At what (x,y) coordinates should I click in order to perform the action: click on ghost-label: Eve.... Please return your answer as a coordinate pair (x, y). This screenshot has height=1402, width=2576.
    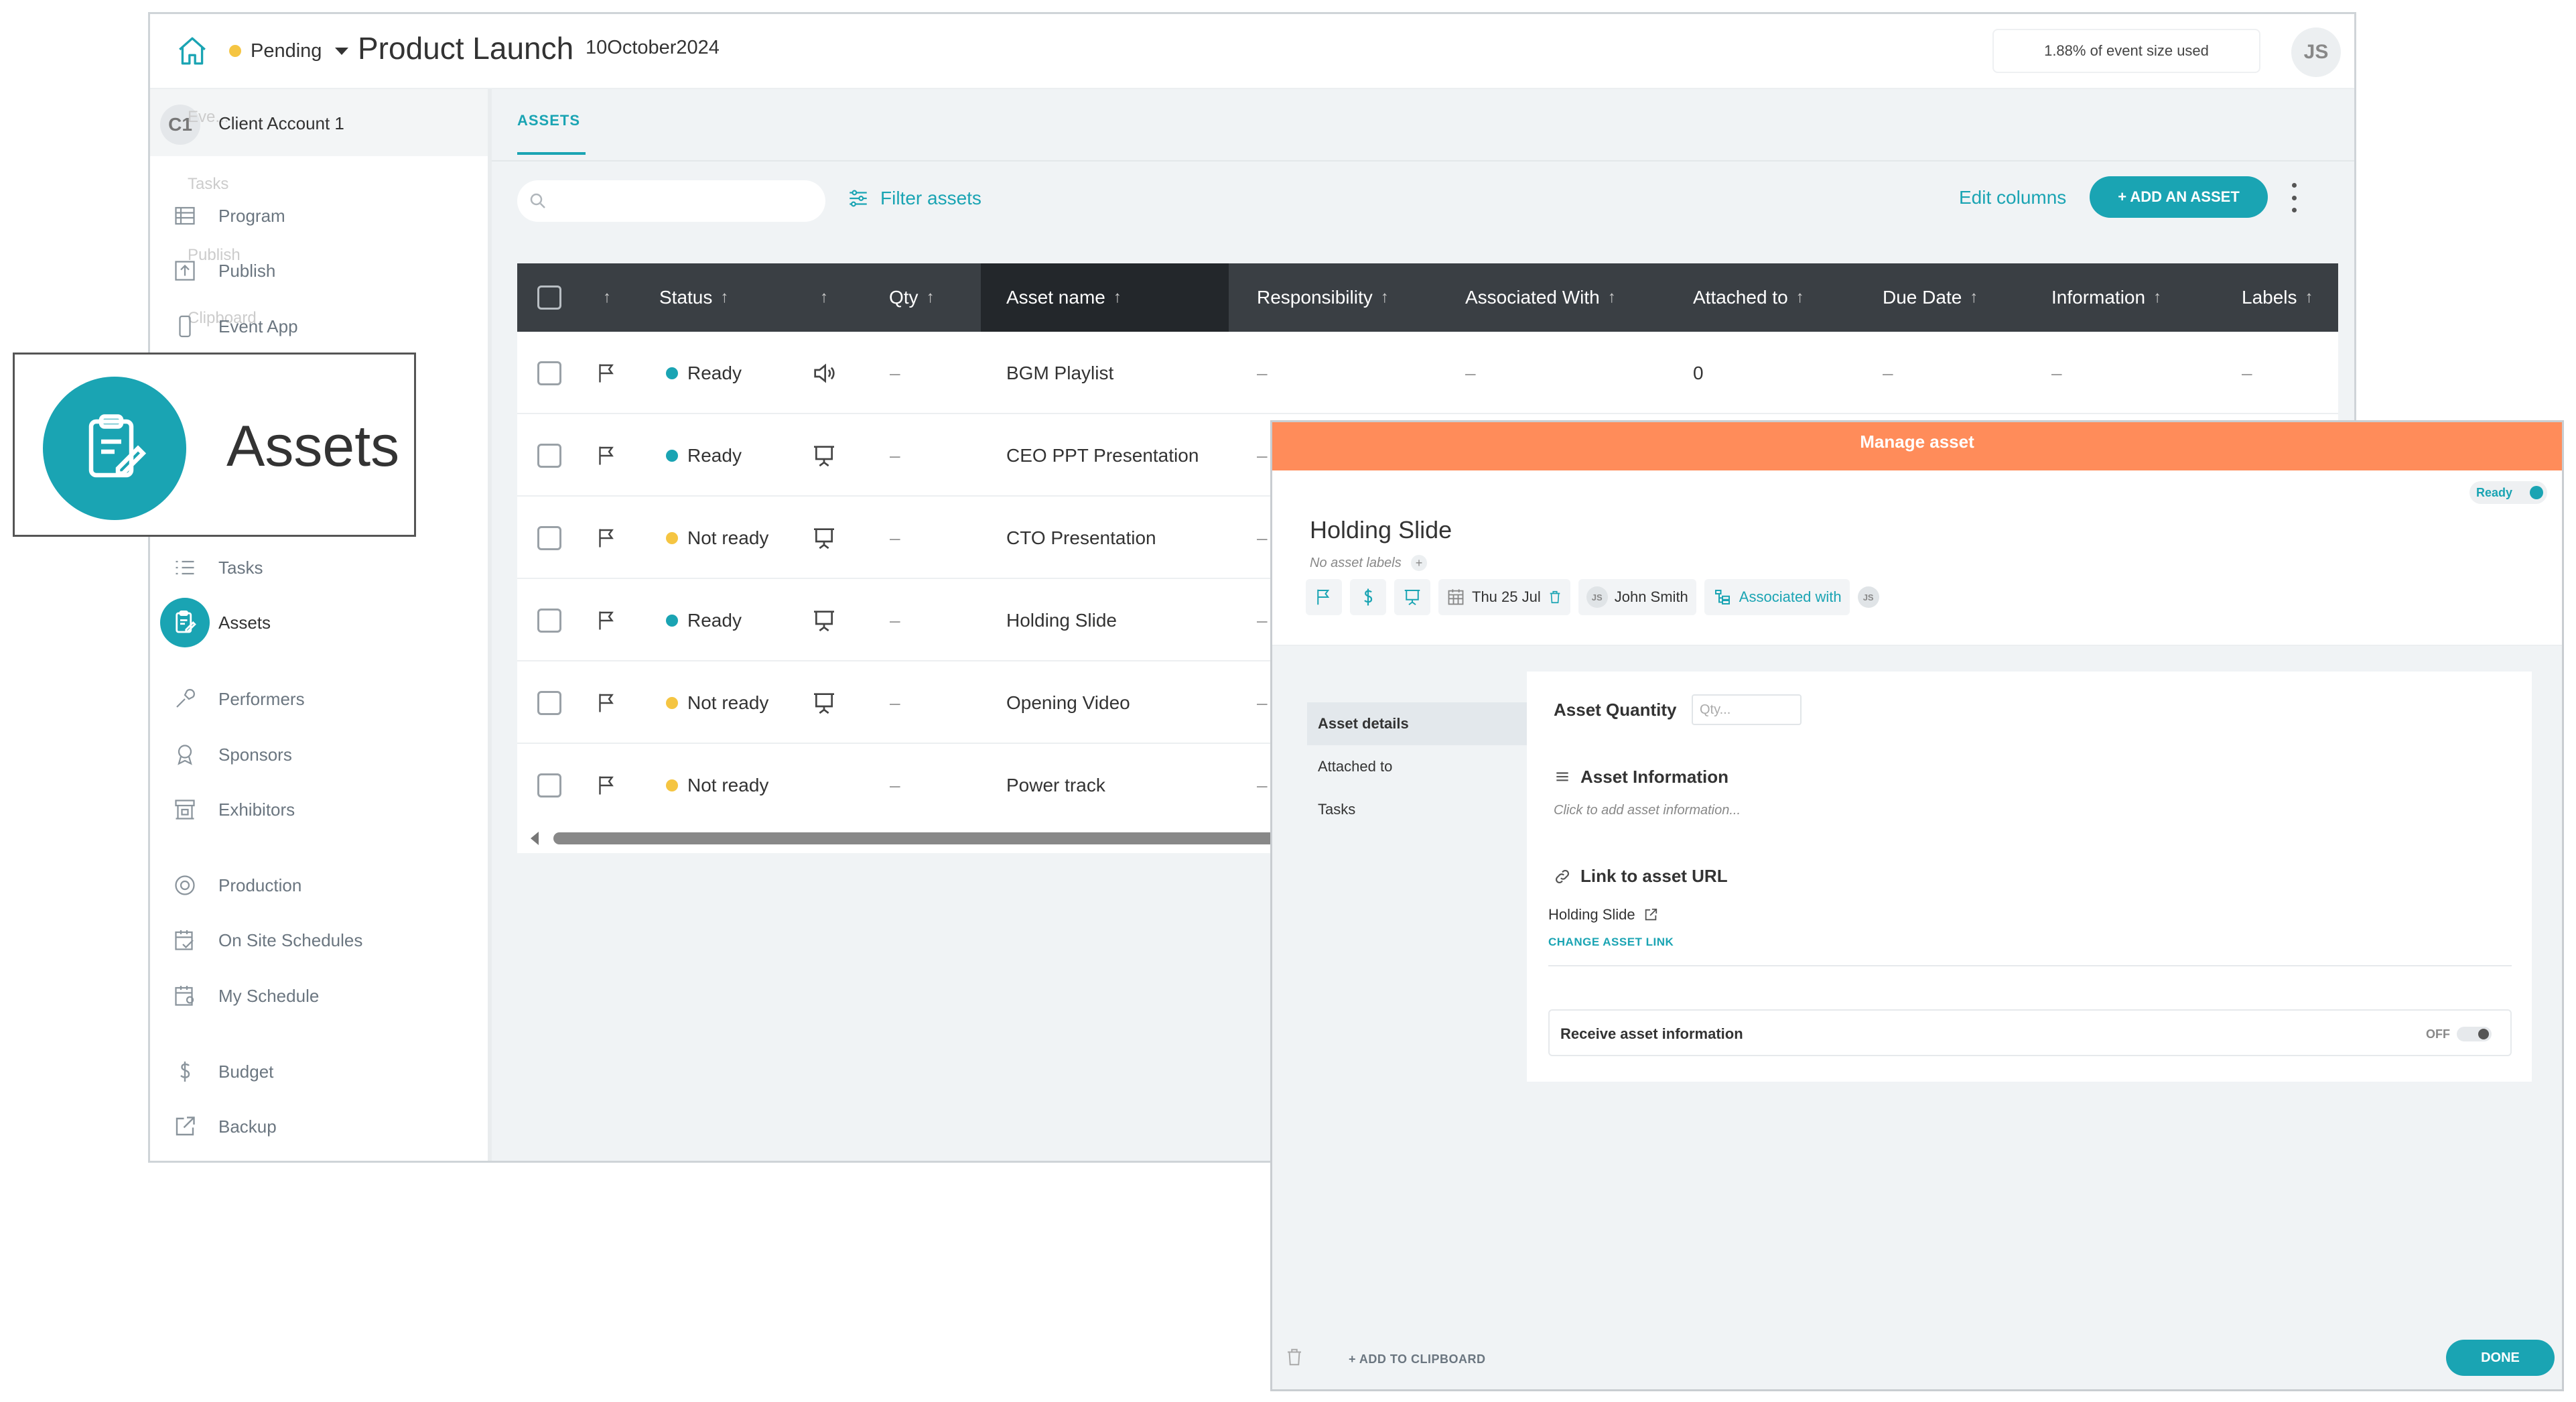
    Looking at the image, I should click on (209, 117).